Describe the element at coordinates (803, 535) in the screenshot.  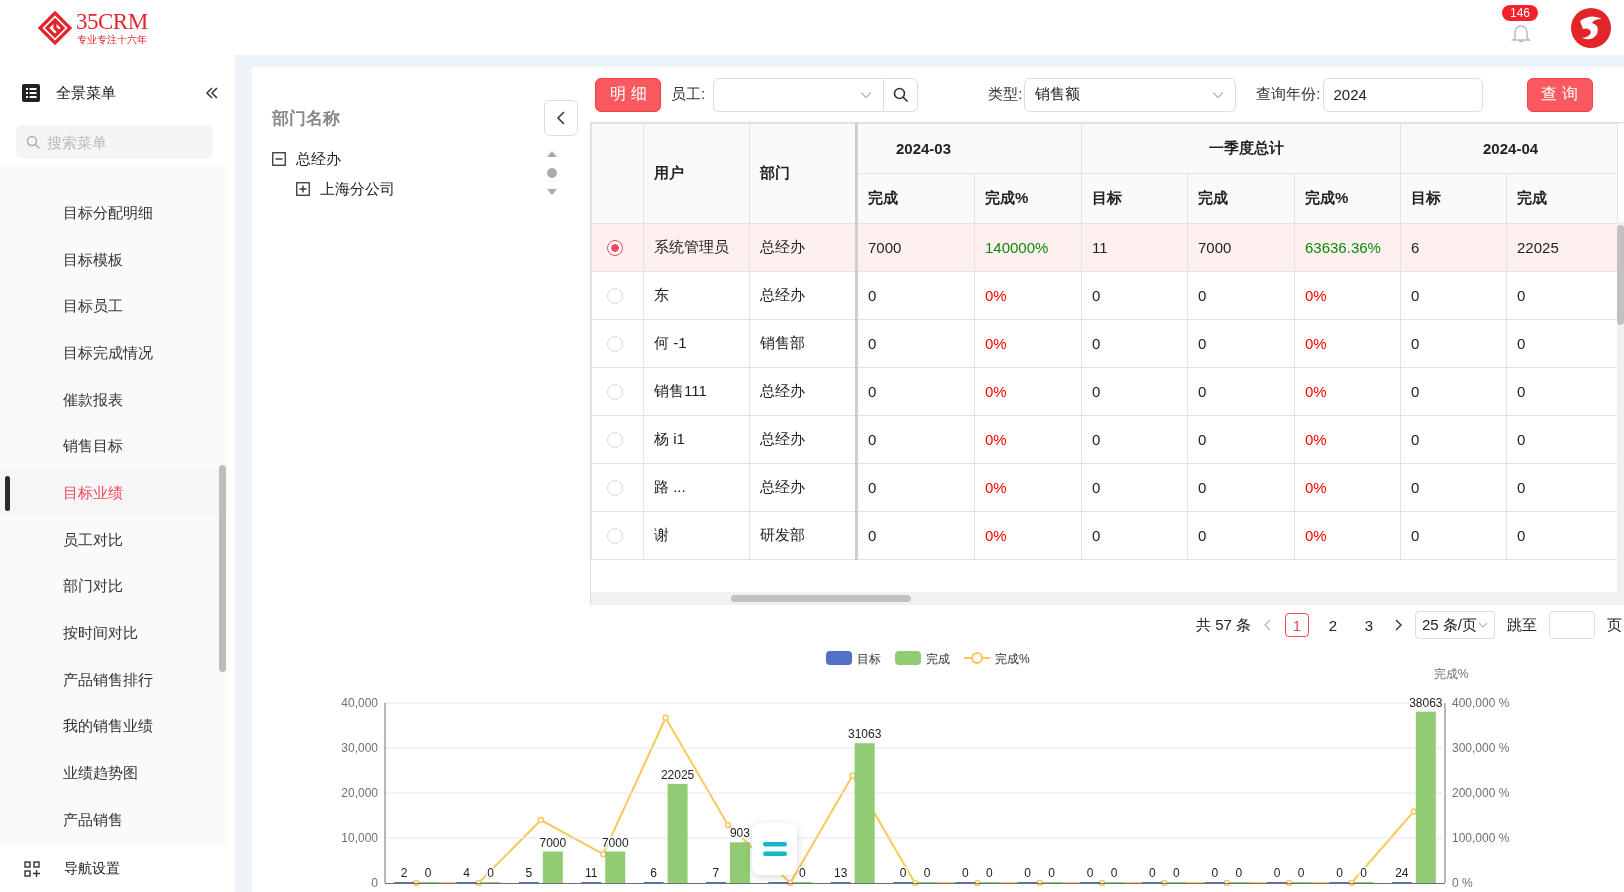
I see `table-cell: 研发部` at that location.